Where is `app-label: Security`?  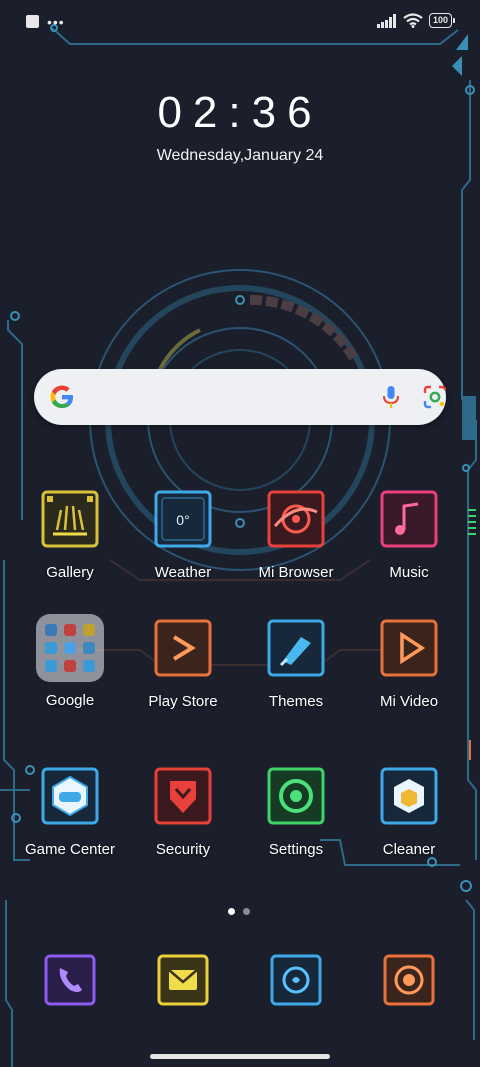
app-label: Security is located at coordinates (183, 849).